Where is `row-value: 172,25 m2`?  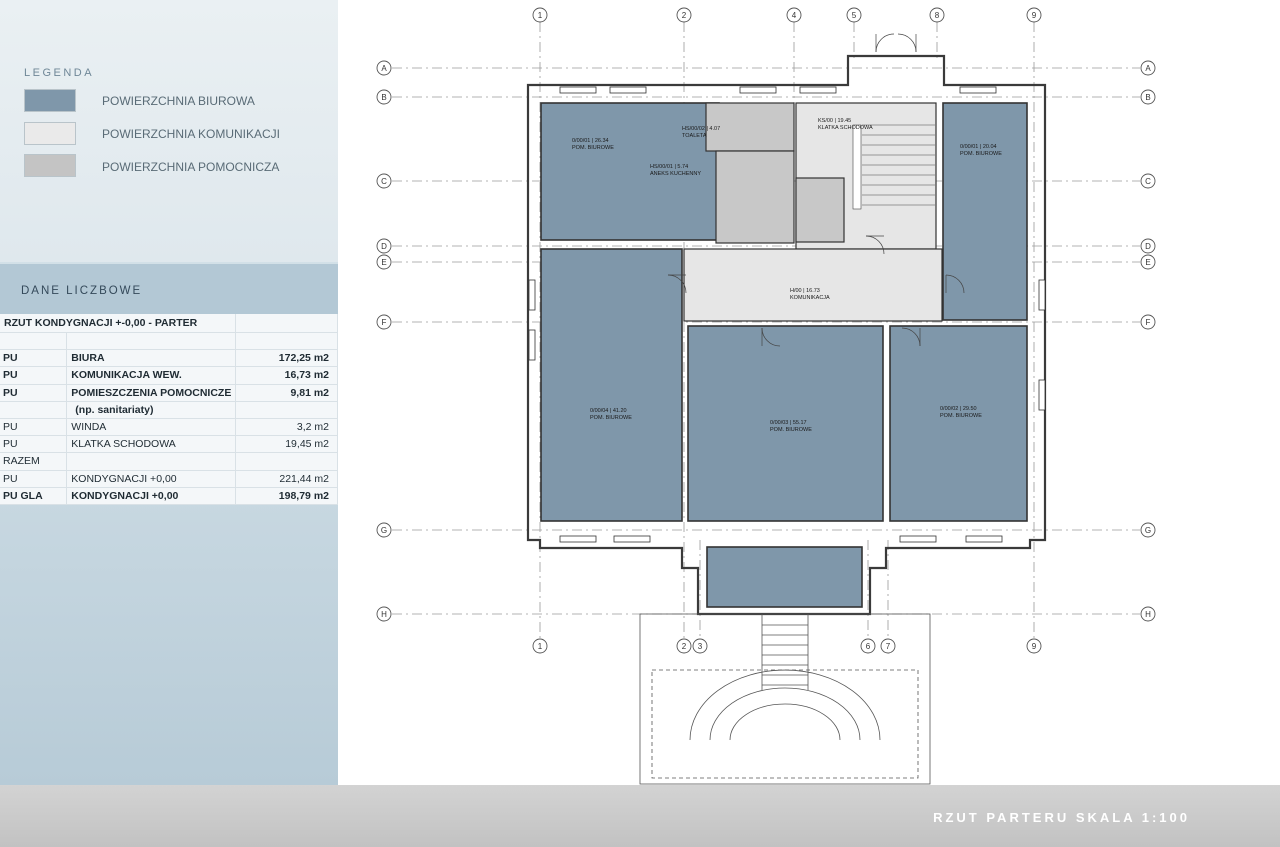 row-value: 172,25 m2 is located at coordinates (286, 358).